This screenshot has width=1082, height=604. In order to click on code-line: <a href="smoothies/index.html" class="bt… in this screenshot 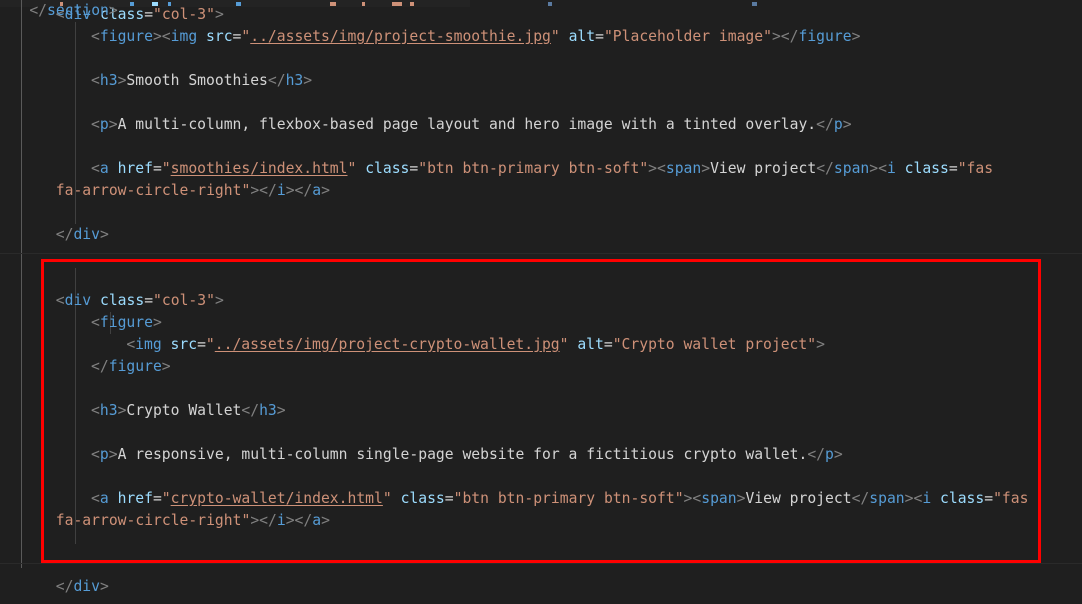, I will do `click(496, 169)`.